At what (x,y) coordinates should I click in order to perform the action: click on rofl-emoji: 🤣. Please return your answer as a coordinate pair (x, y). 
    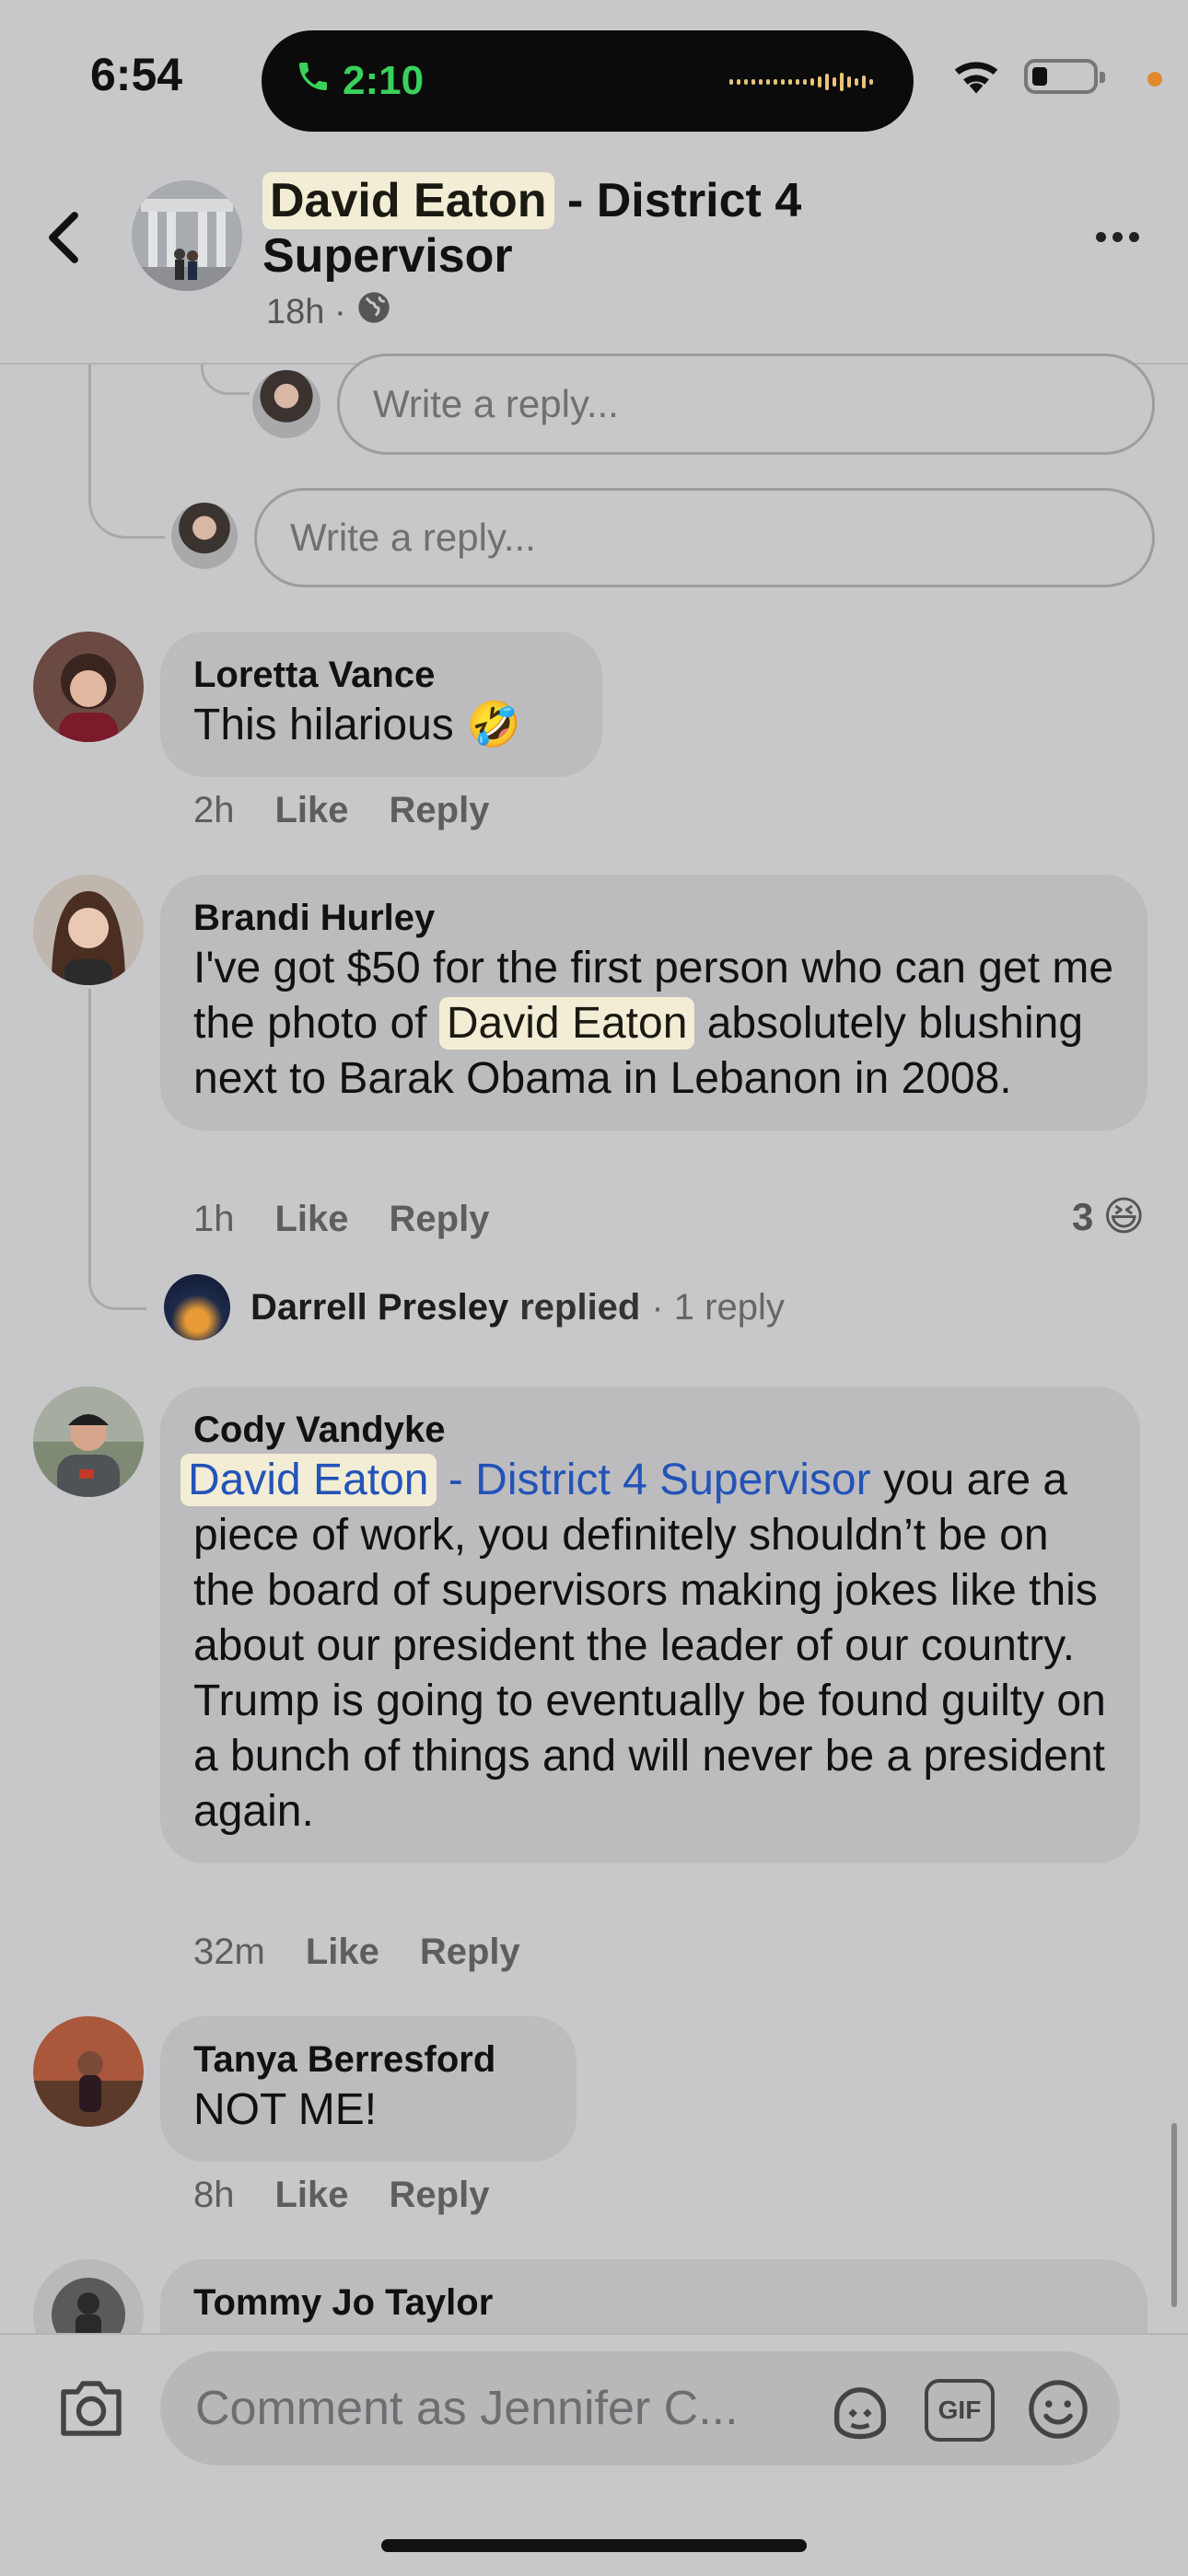
    Looking at the image, I should click on (493, 725).